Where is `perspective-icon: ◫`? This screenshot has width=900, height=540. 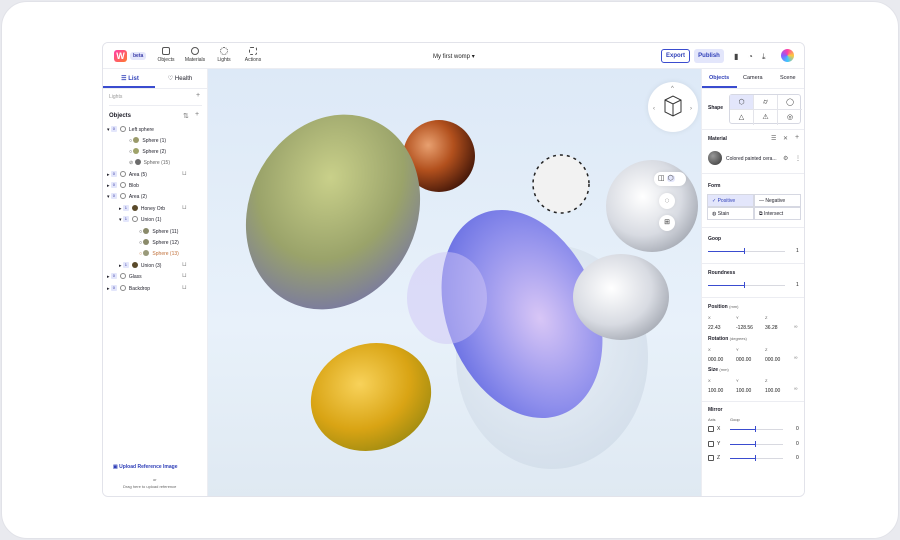
perspective-icon: ◫ is located at coordinates (661, 178).